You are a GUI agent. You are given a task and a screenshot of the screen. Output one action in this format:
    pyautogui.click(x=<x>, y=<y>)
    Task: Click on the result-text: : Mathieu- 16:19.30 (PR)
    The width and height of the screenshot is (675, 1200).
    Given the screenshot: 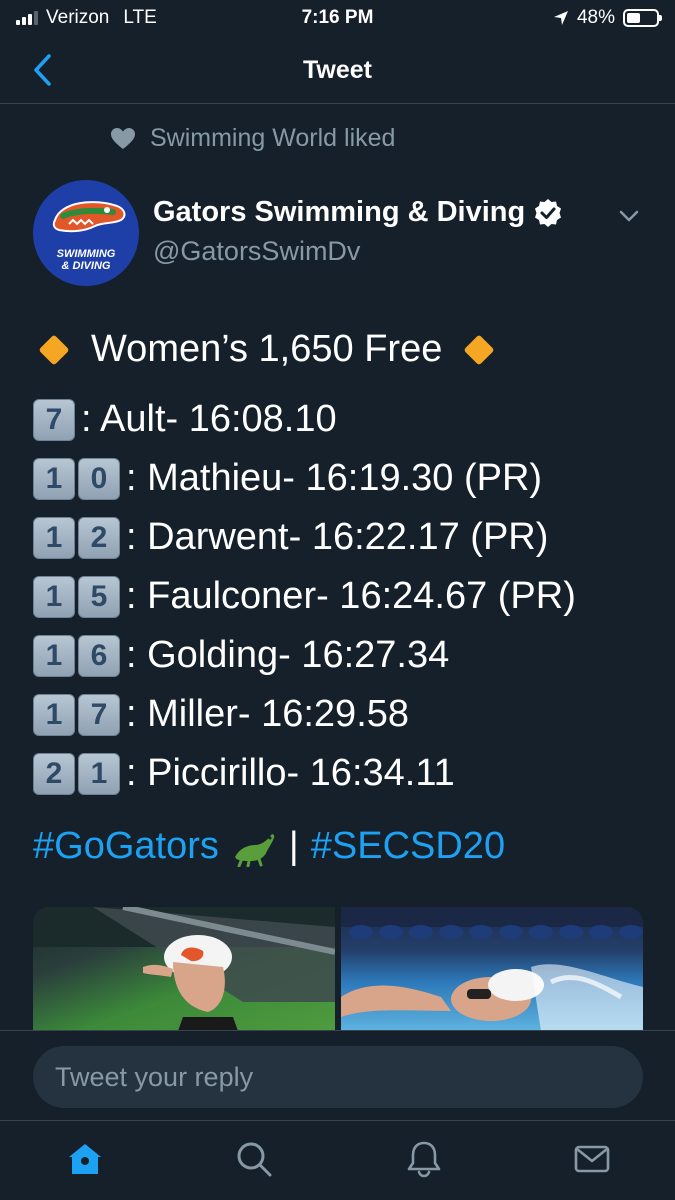 What is the action you would take?
    pyautogui.click(x=334, y=478)
    